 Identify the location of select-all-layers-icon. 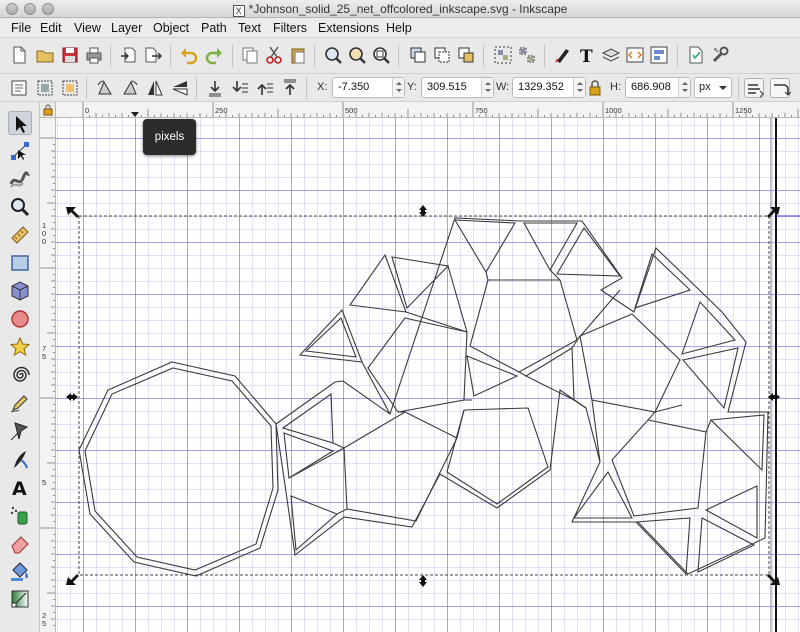
(45, 88).